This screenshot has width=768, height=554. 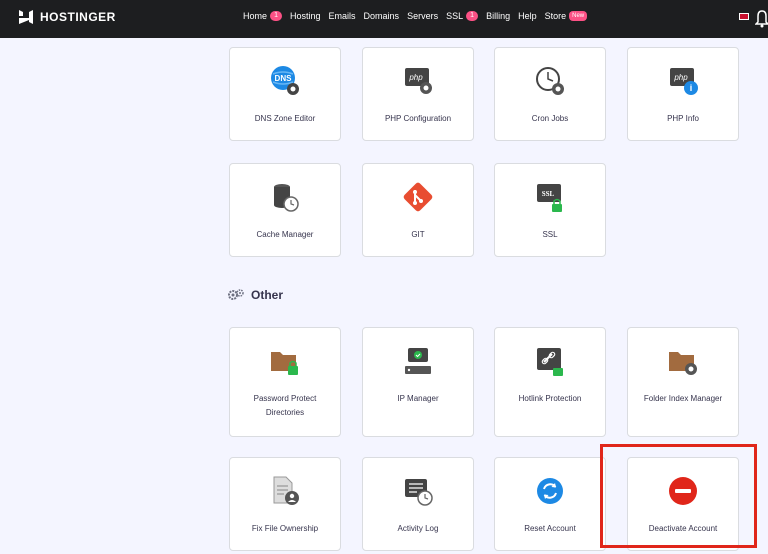 What do you see at coordinates (255, 16) in the screenshot?
I see `nav-home-label: Home` at bounding box center [255, 16].